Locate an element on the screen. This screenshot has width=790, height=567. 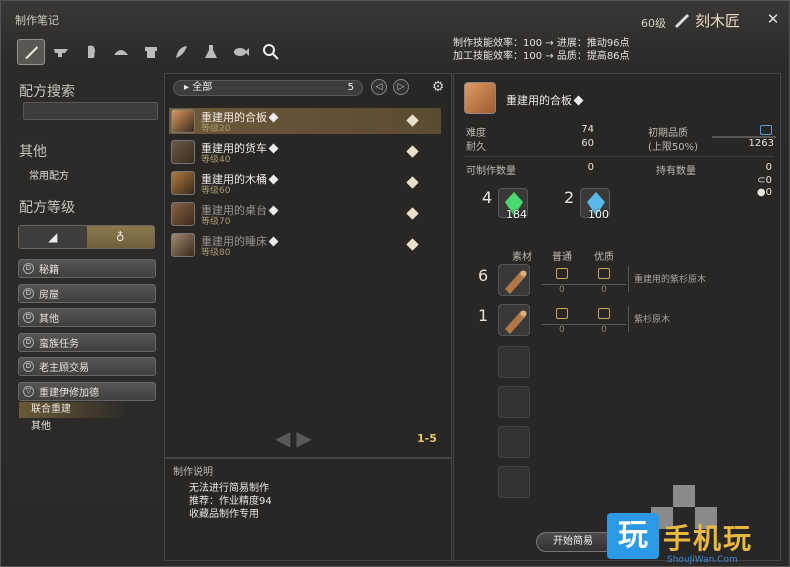
close-button: ✕ is located at coordinates (773, 19).